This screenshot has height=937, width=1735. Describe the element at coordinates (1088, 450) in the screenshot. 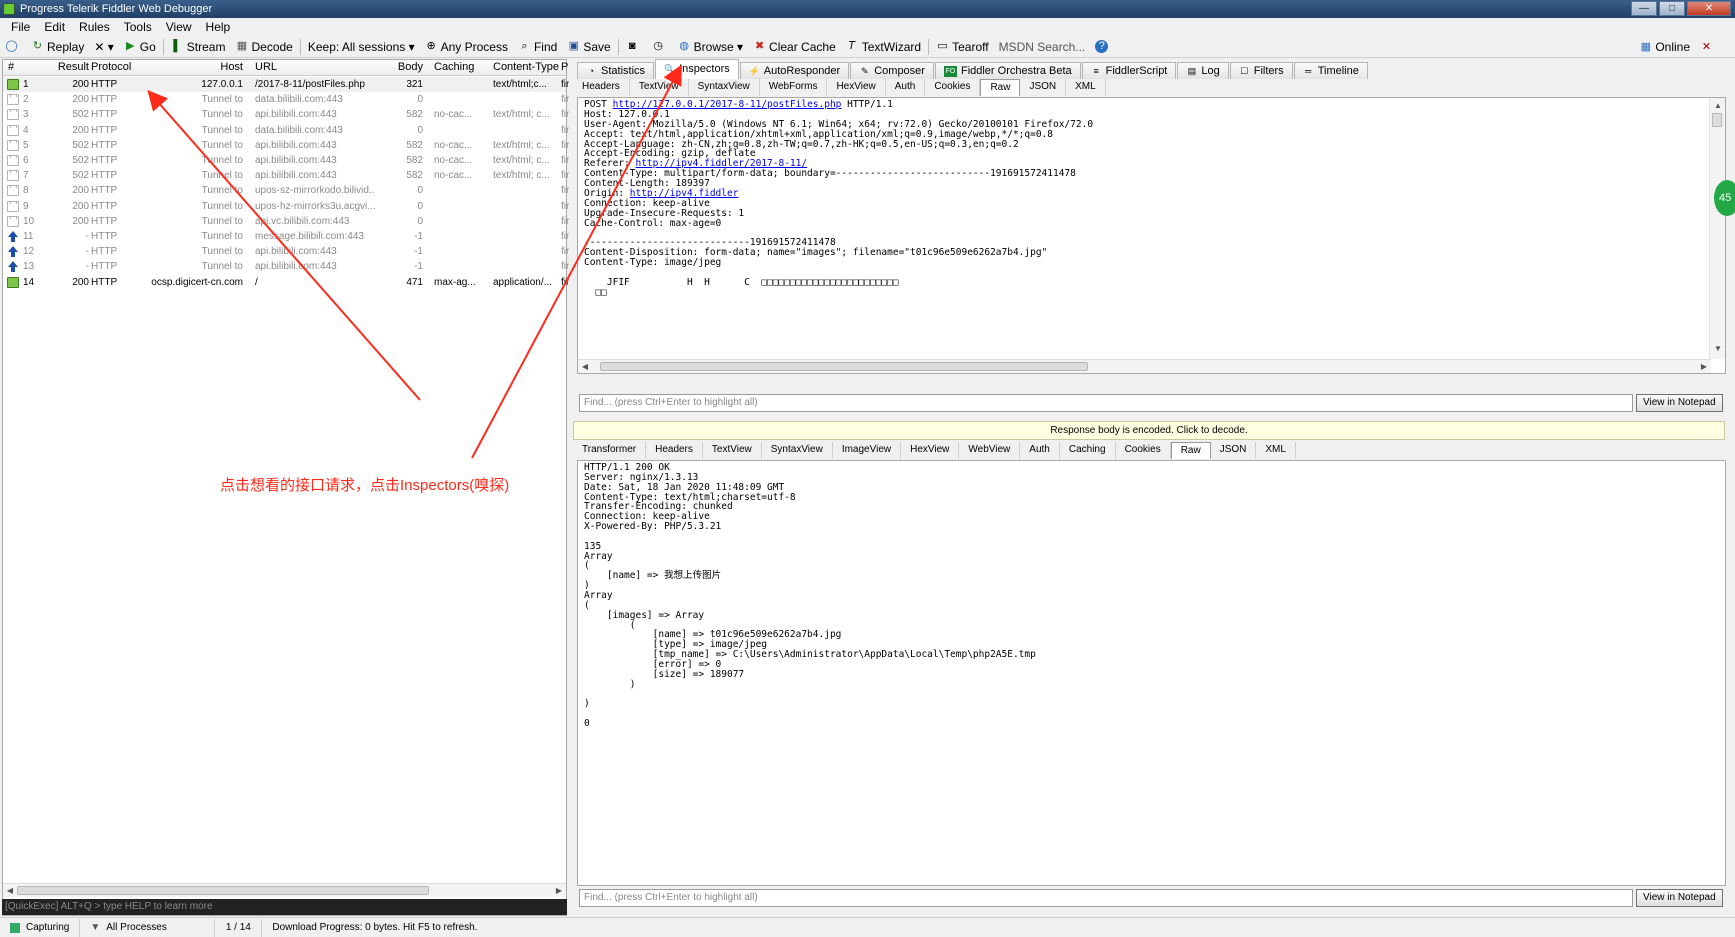

I see `response-tab-caching: Caching` at that location.